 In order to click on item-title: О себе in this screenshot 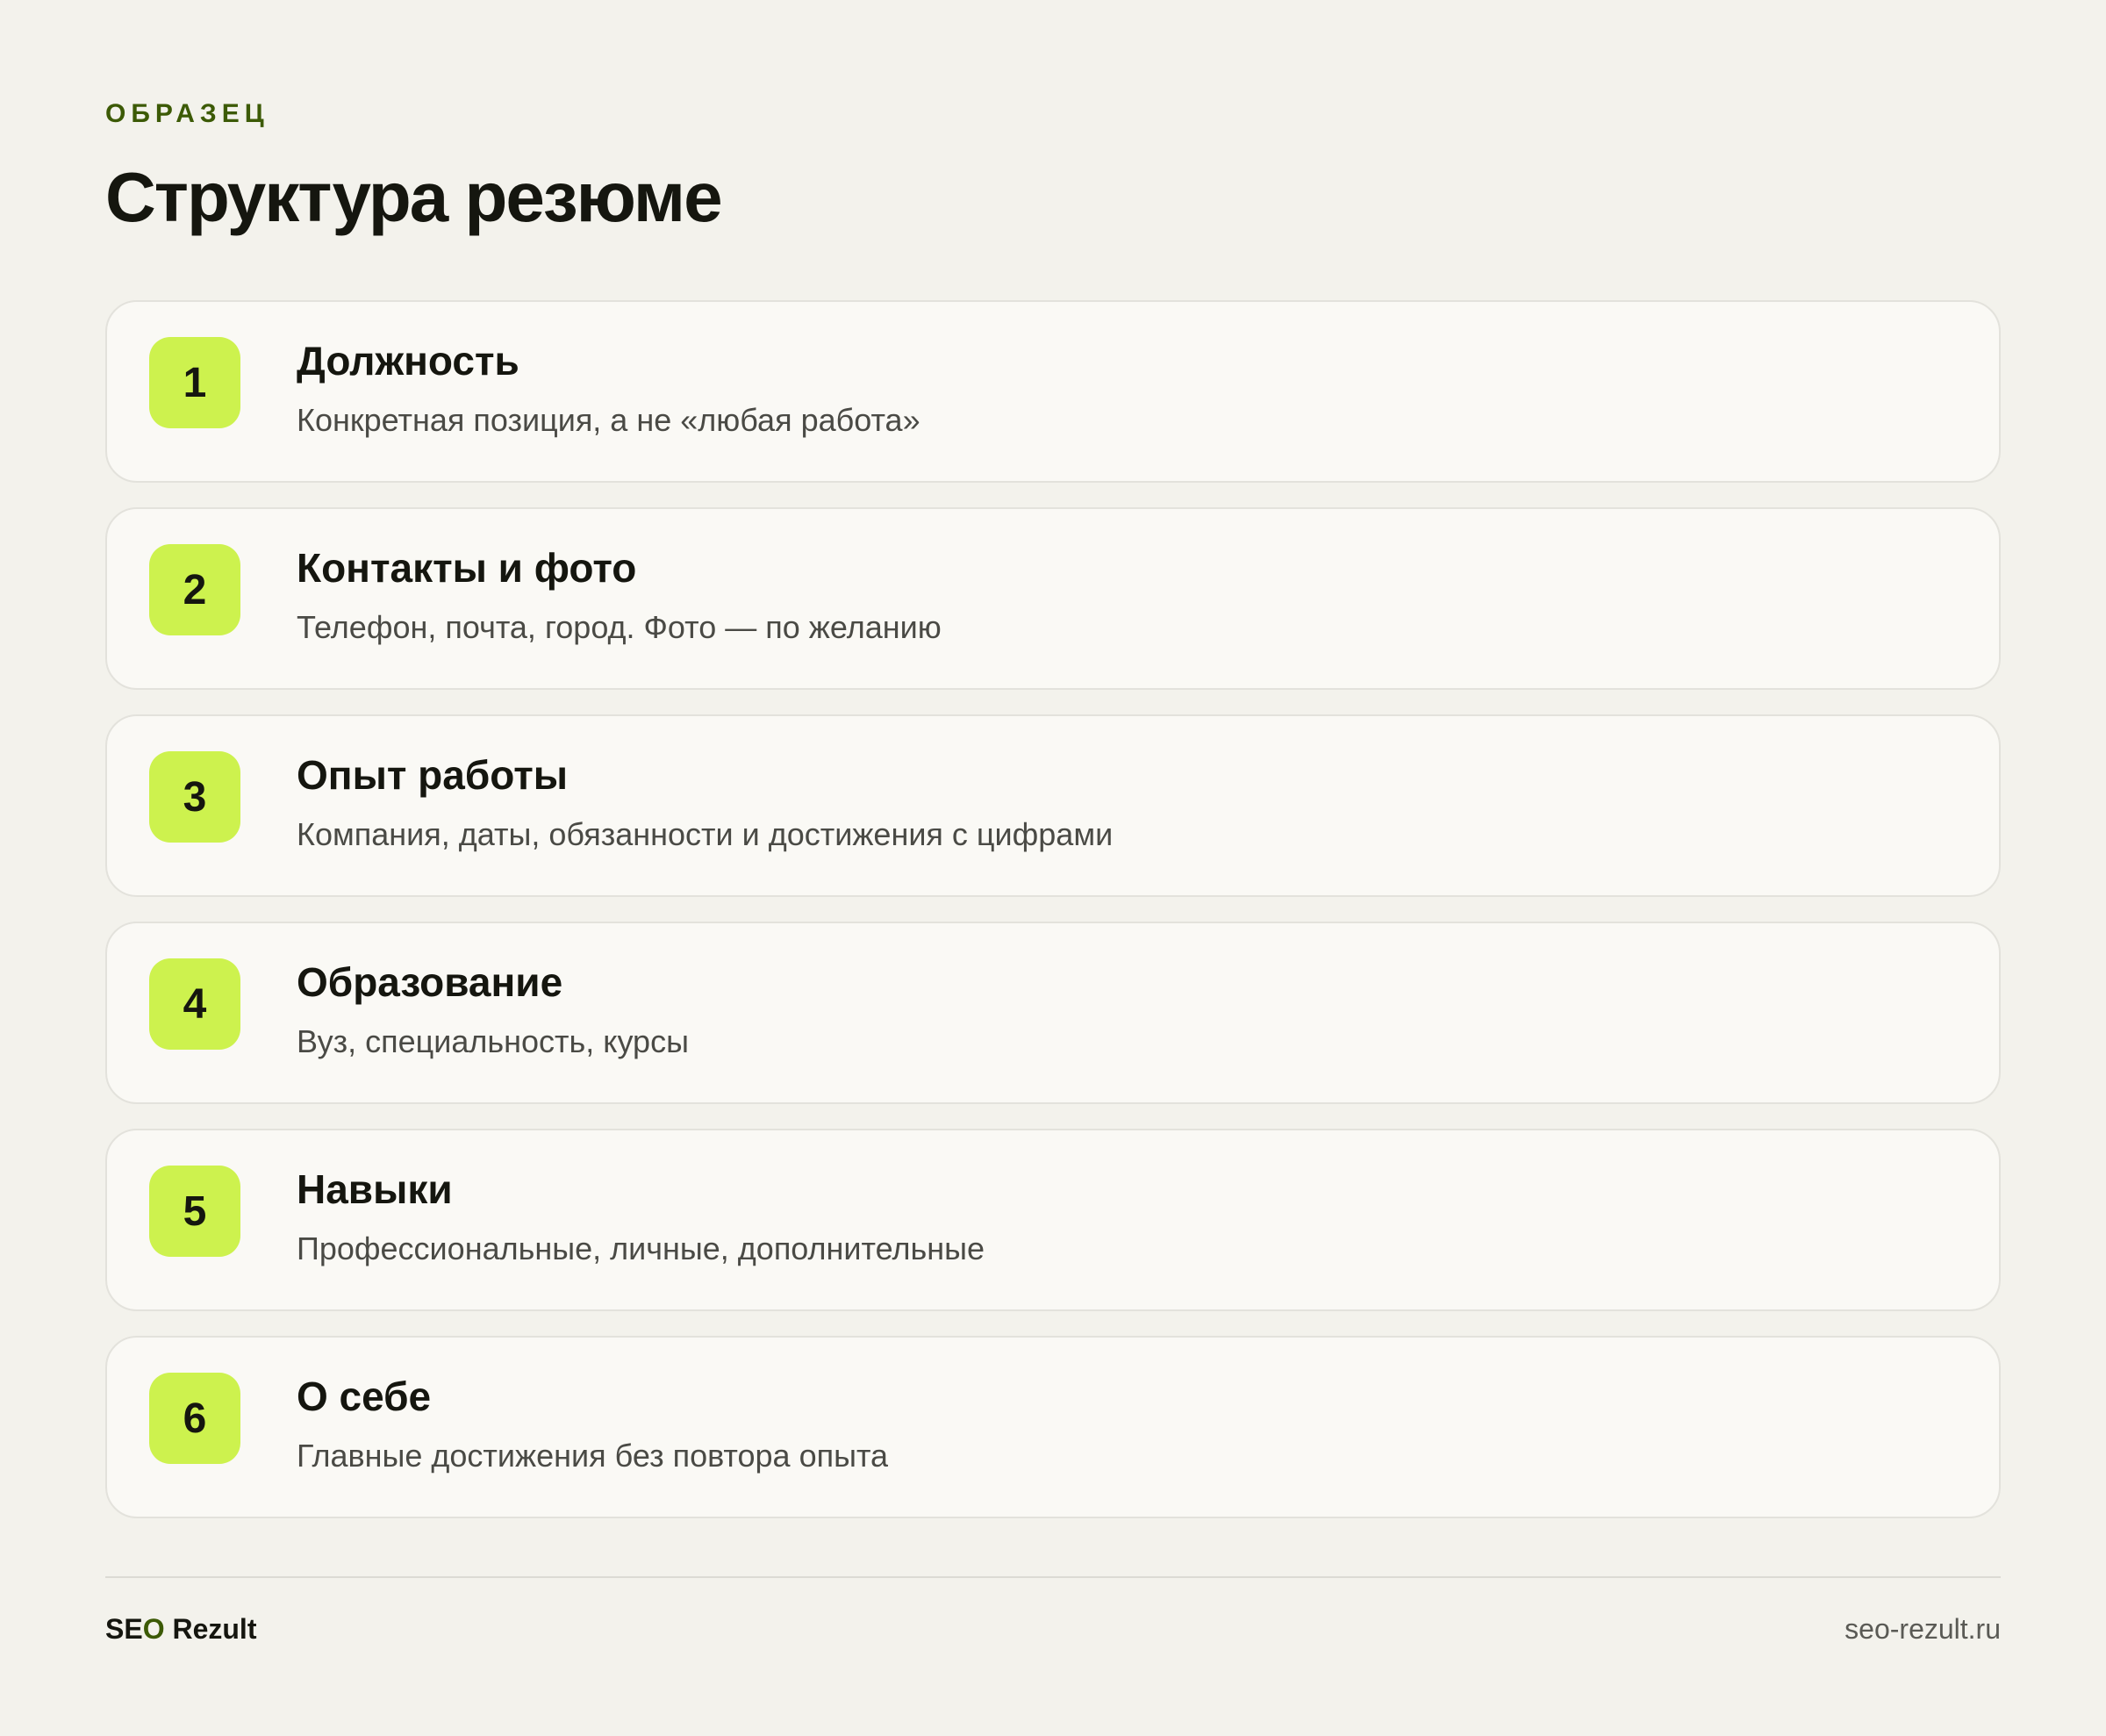, I will do `click(364, 1396)`.